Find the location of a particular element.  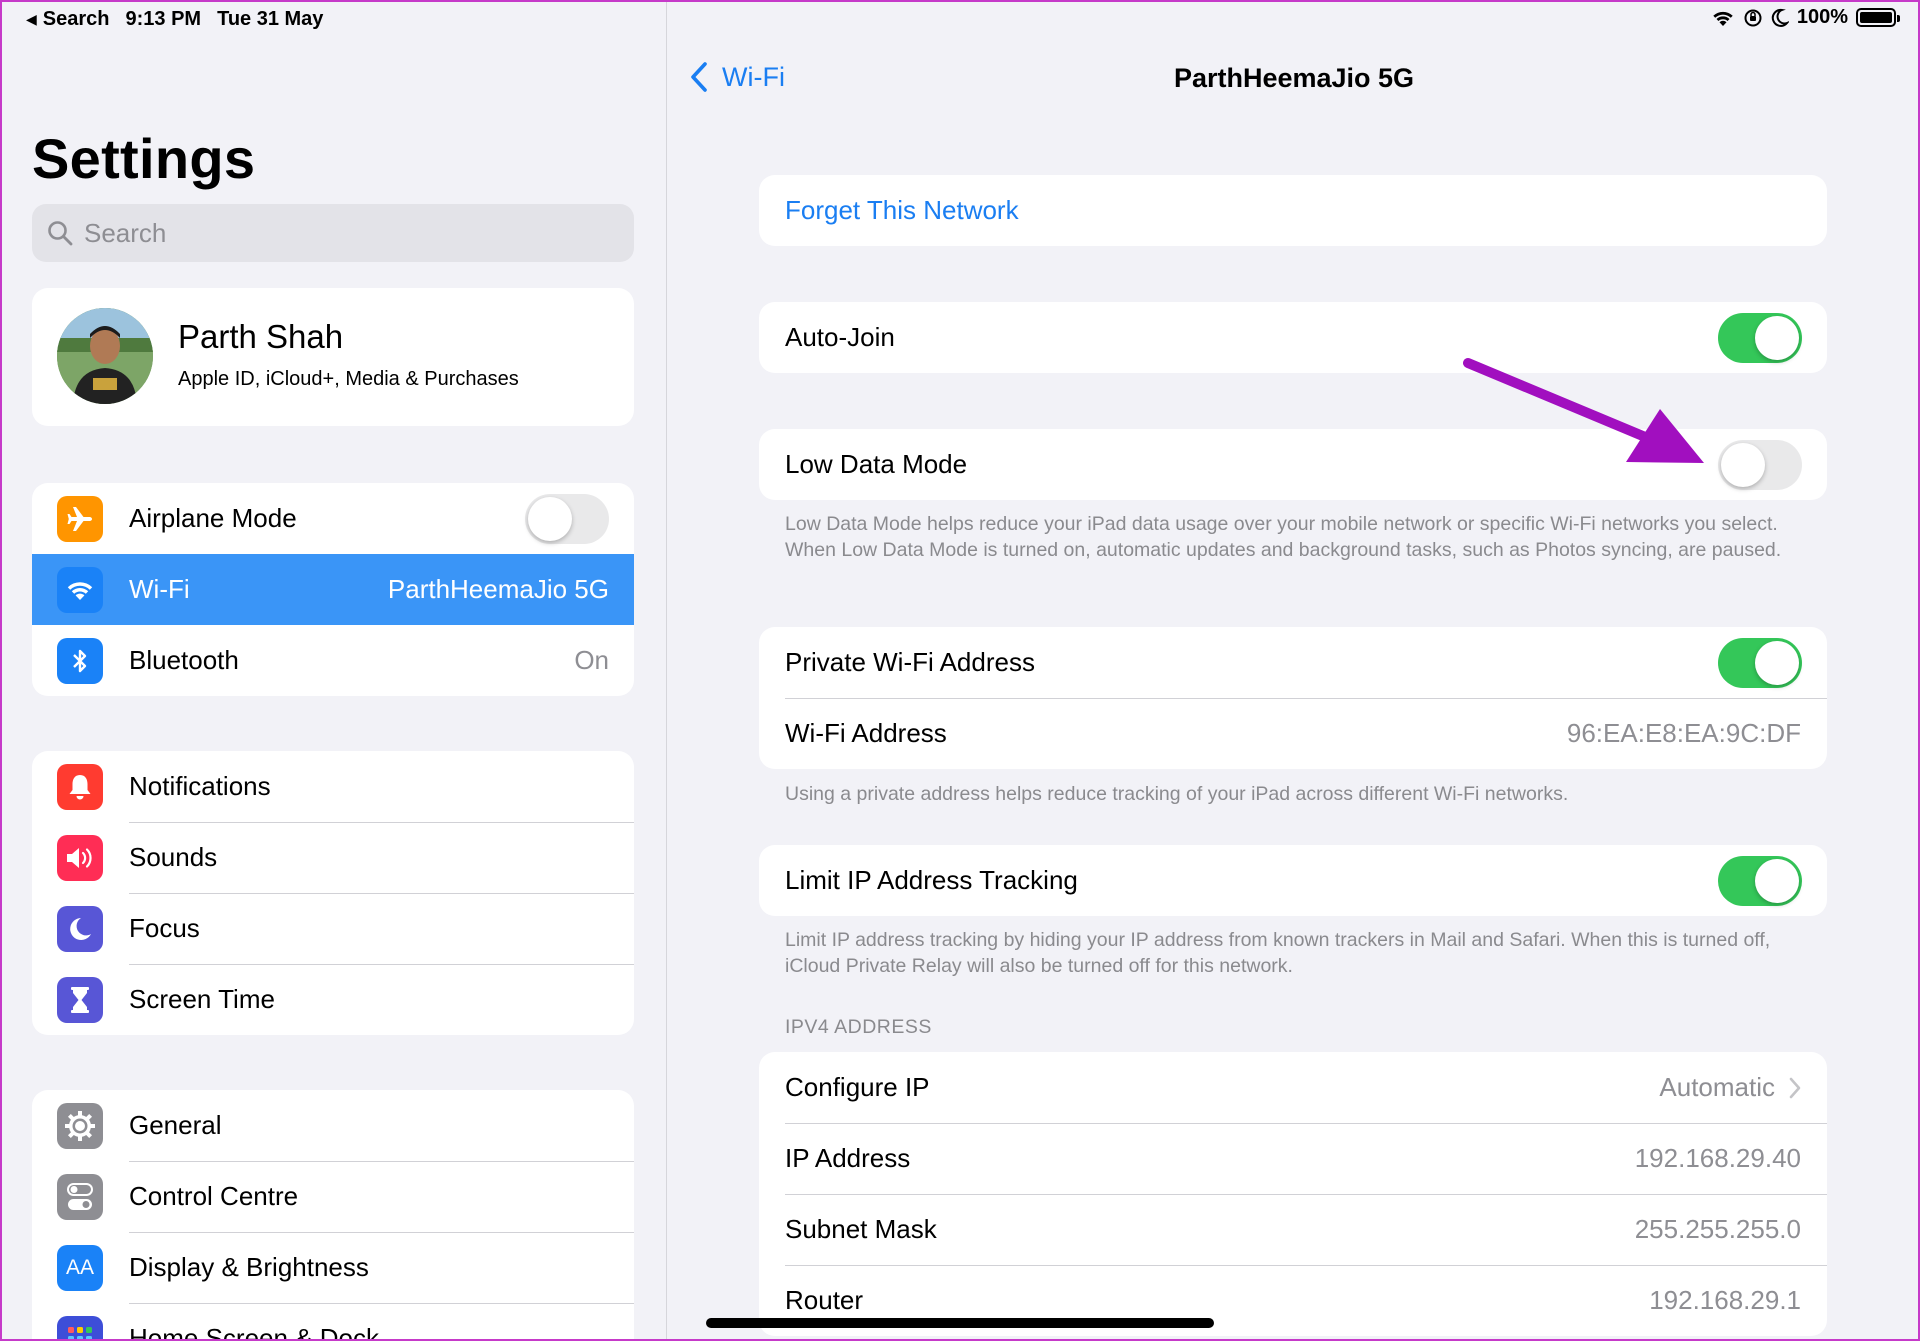

auto-join-label: Auto-Join is located at coordinates (840, 337).